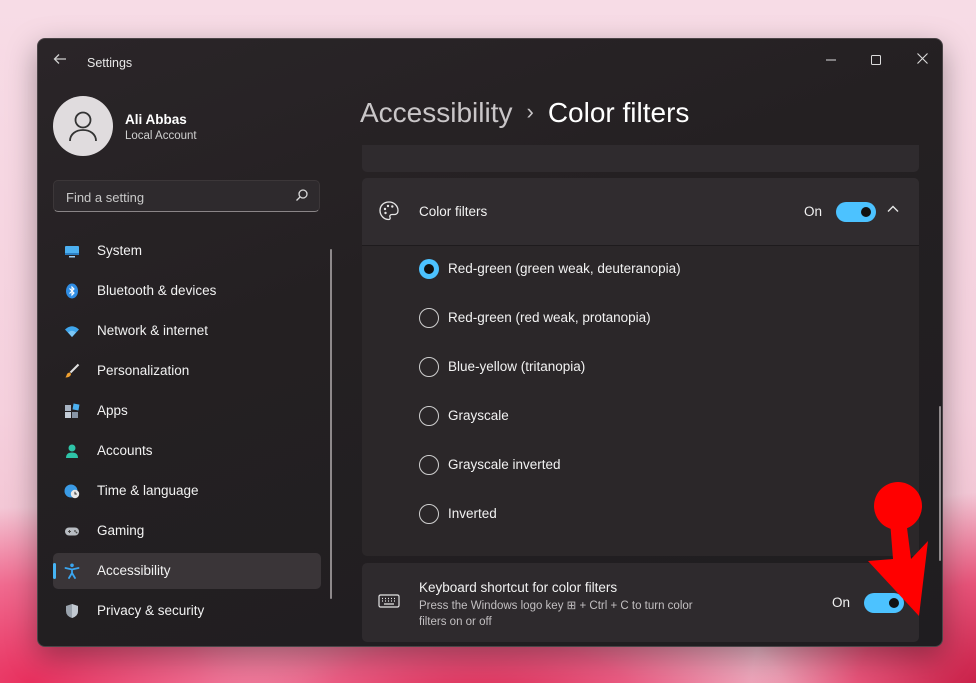  Describe the element at coordinates (436, 112) in the screenshot. I see `breadcrumb-parent: Accessibility` at that location.